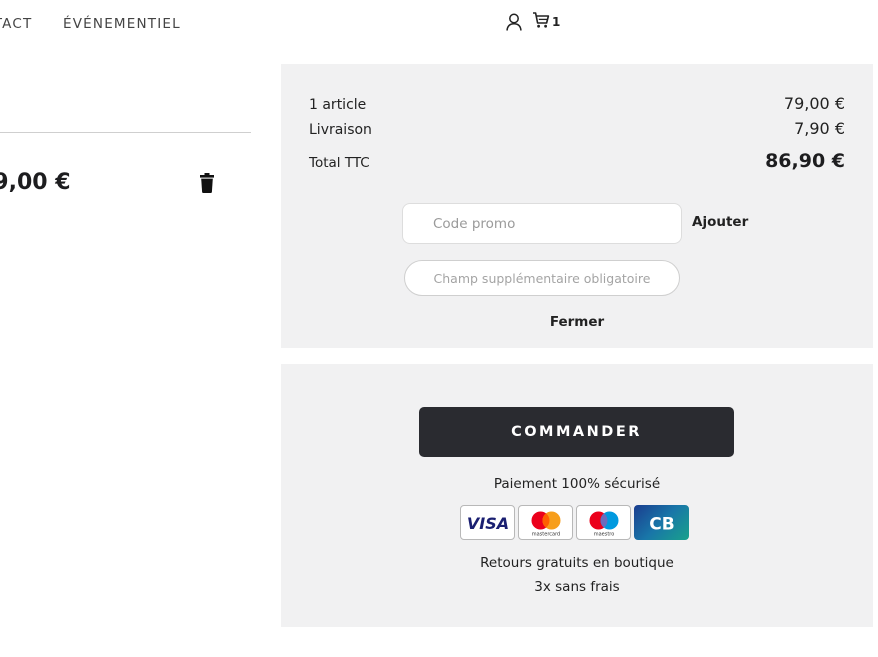  What do you see at coordinates (819, 128) in the screenshot?
I see `shipping-value: 7,90 €` at bounding box center [819, 128].